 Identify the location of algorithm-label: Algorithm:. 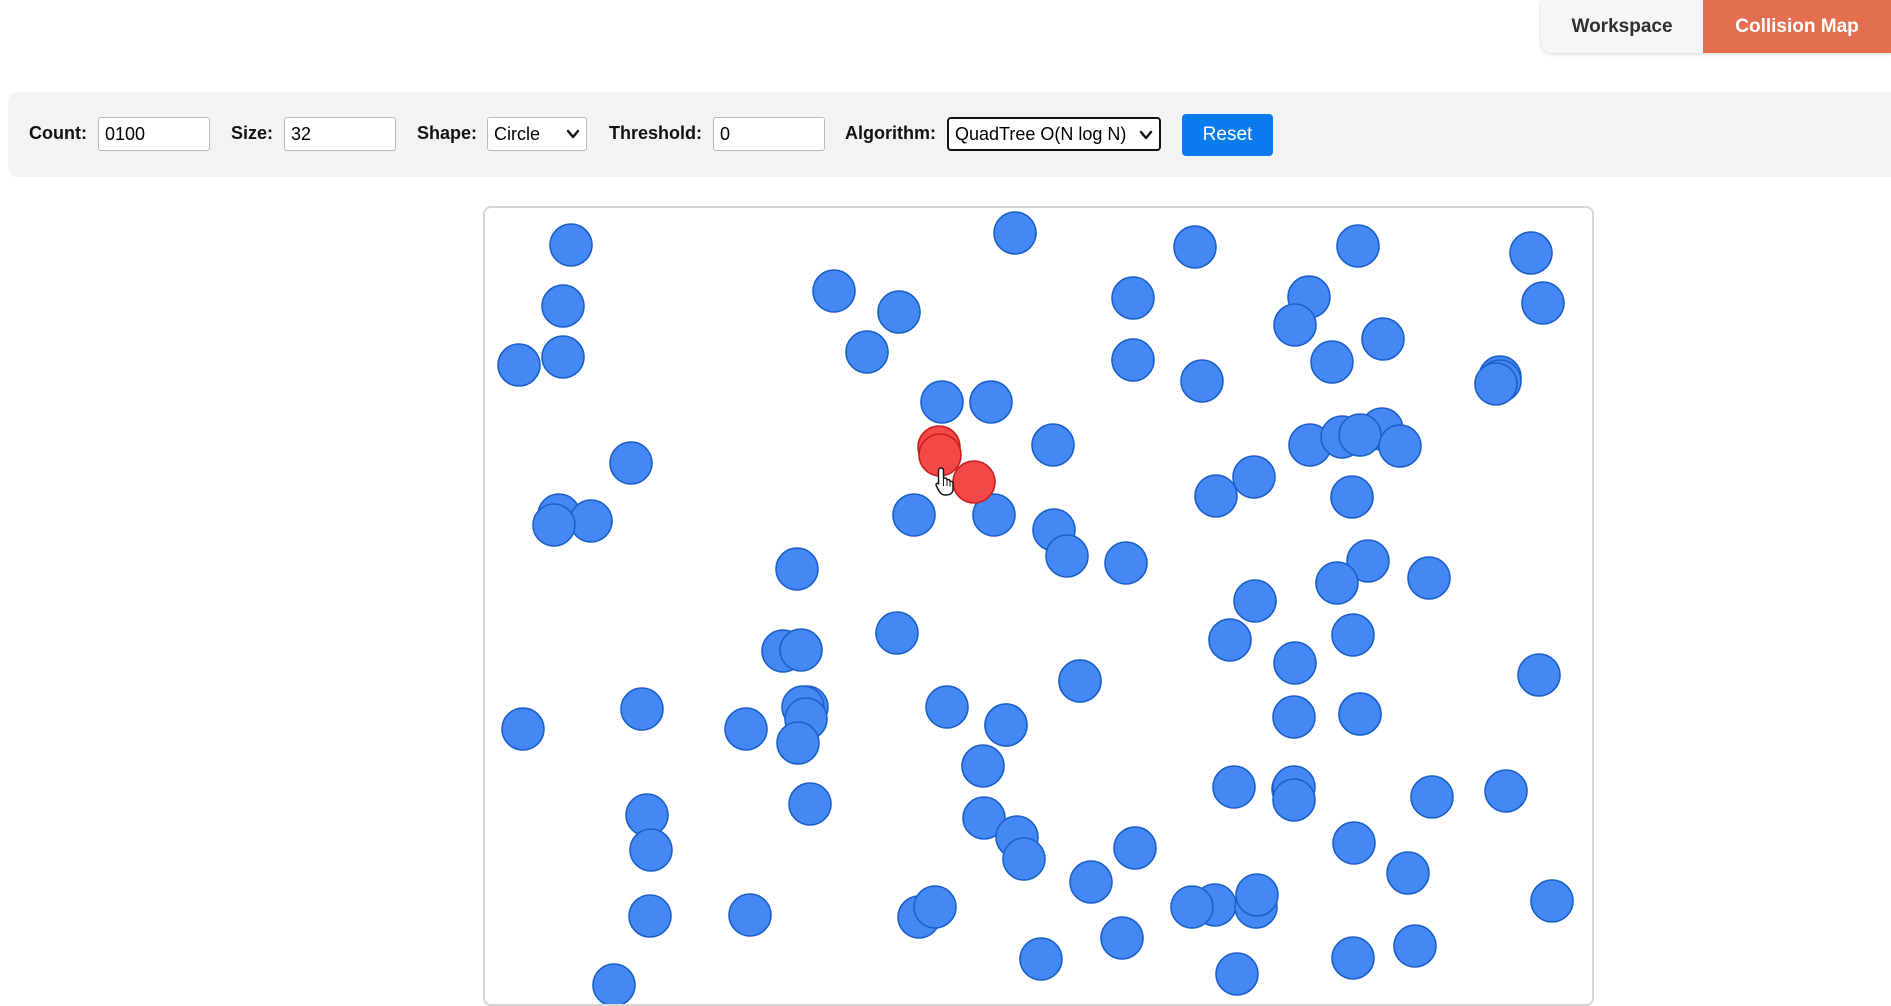
(890, 133).